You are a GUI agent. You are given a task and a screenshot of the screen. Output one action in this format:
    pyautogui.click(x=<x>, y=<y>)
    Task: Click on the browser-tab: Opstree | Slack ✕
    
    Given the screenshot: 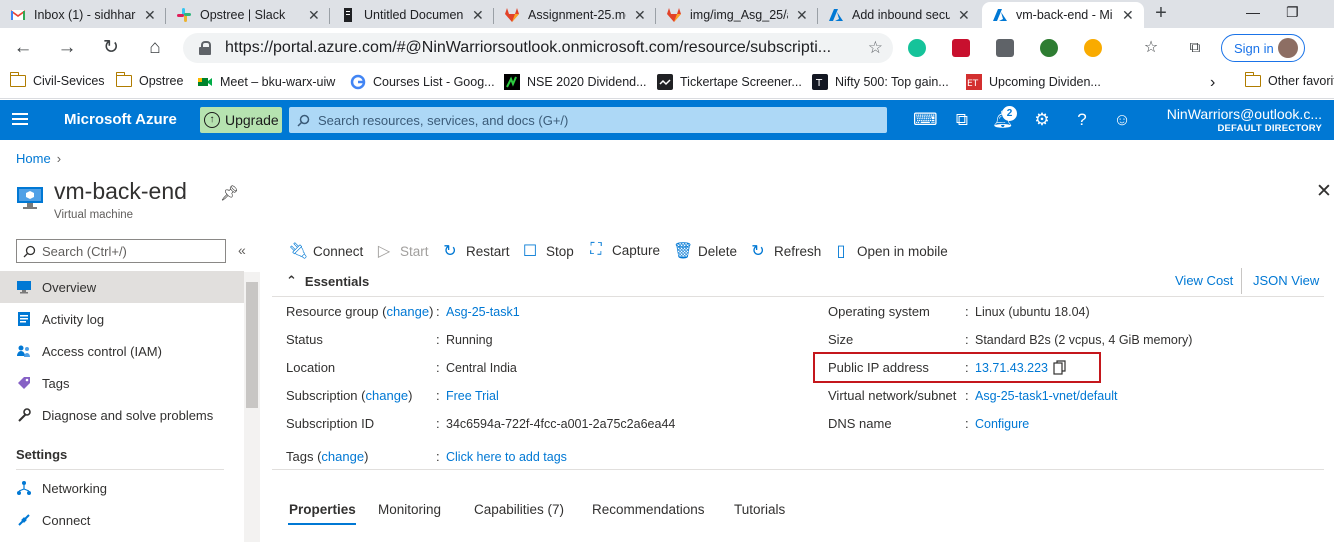 What is the action you would take?
    pyautogui.click(x=248, y=15)
    